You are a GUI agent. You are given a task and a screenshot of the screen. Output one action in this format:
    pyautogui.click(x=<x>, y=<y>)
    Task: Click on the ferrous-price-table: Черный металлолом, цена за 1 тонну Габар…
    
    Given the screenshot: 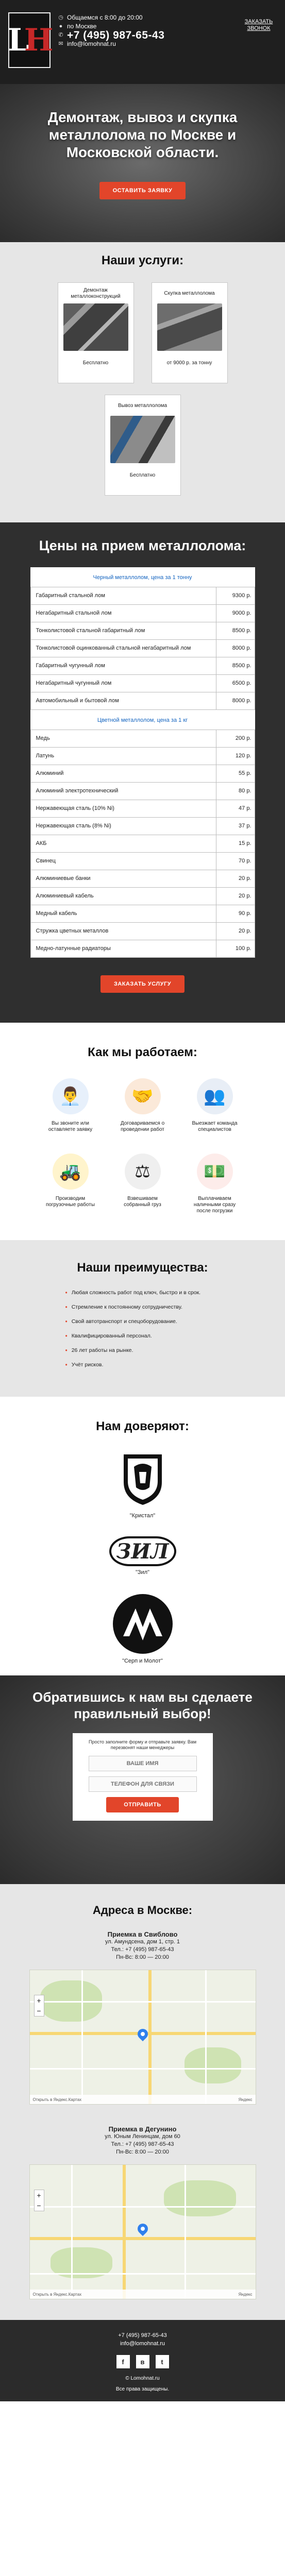 What is the action you would take?
    pyautogui.click(x=142, y=638)
    